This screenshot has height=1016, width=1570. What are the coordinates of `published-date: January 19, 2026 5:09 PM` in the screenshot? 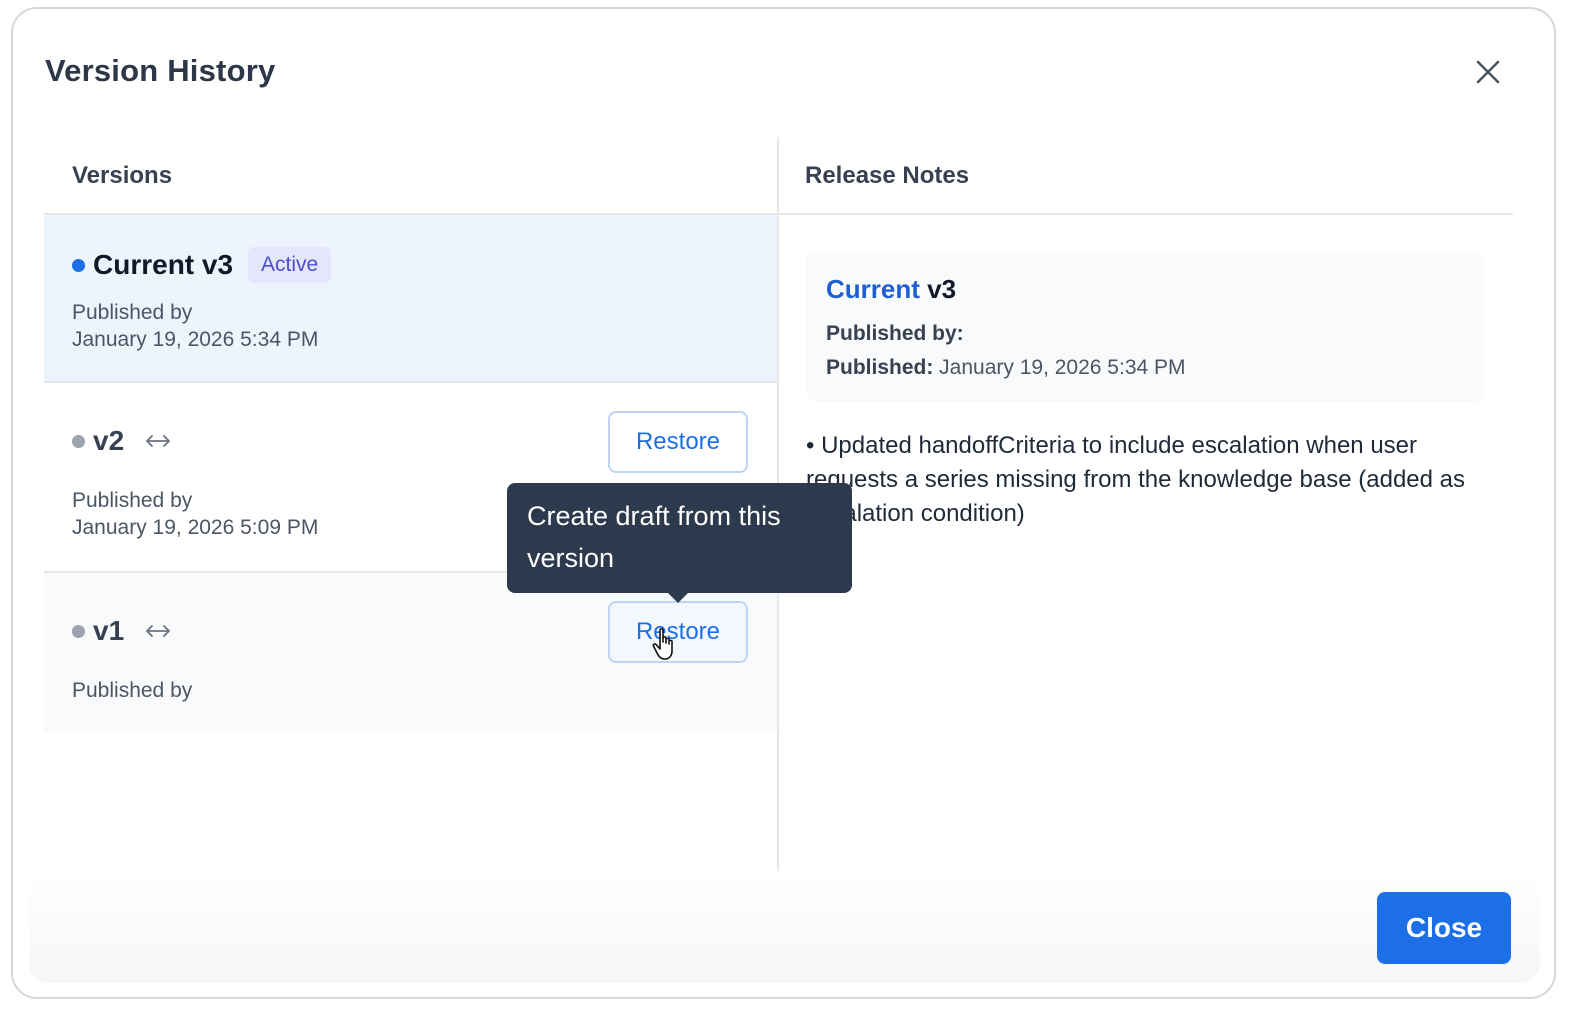 It's located at (195, 527).